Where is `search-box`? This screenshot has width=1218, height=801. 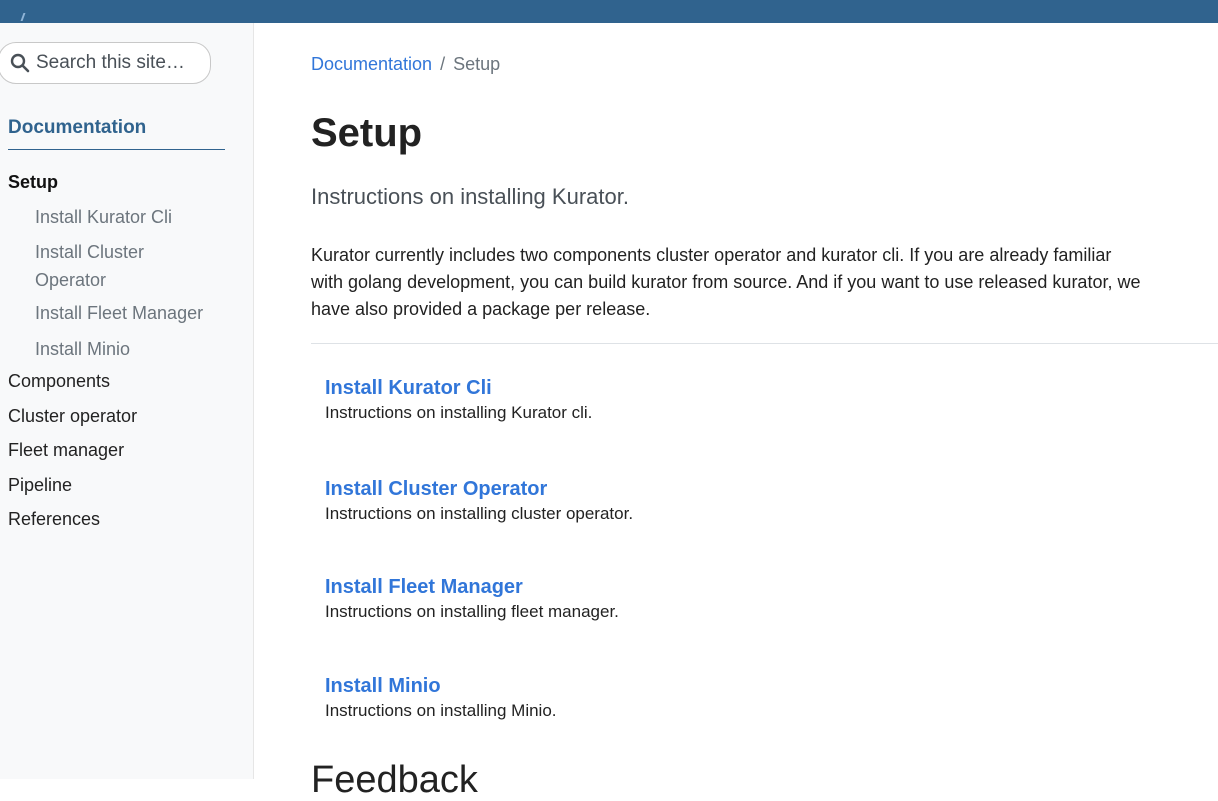
search-box is located at coordinates (105, 63).